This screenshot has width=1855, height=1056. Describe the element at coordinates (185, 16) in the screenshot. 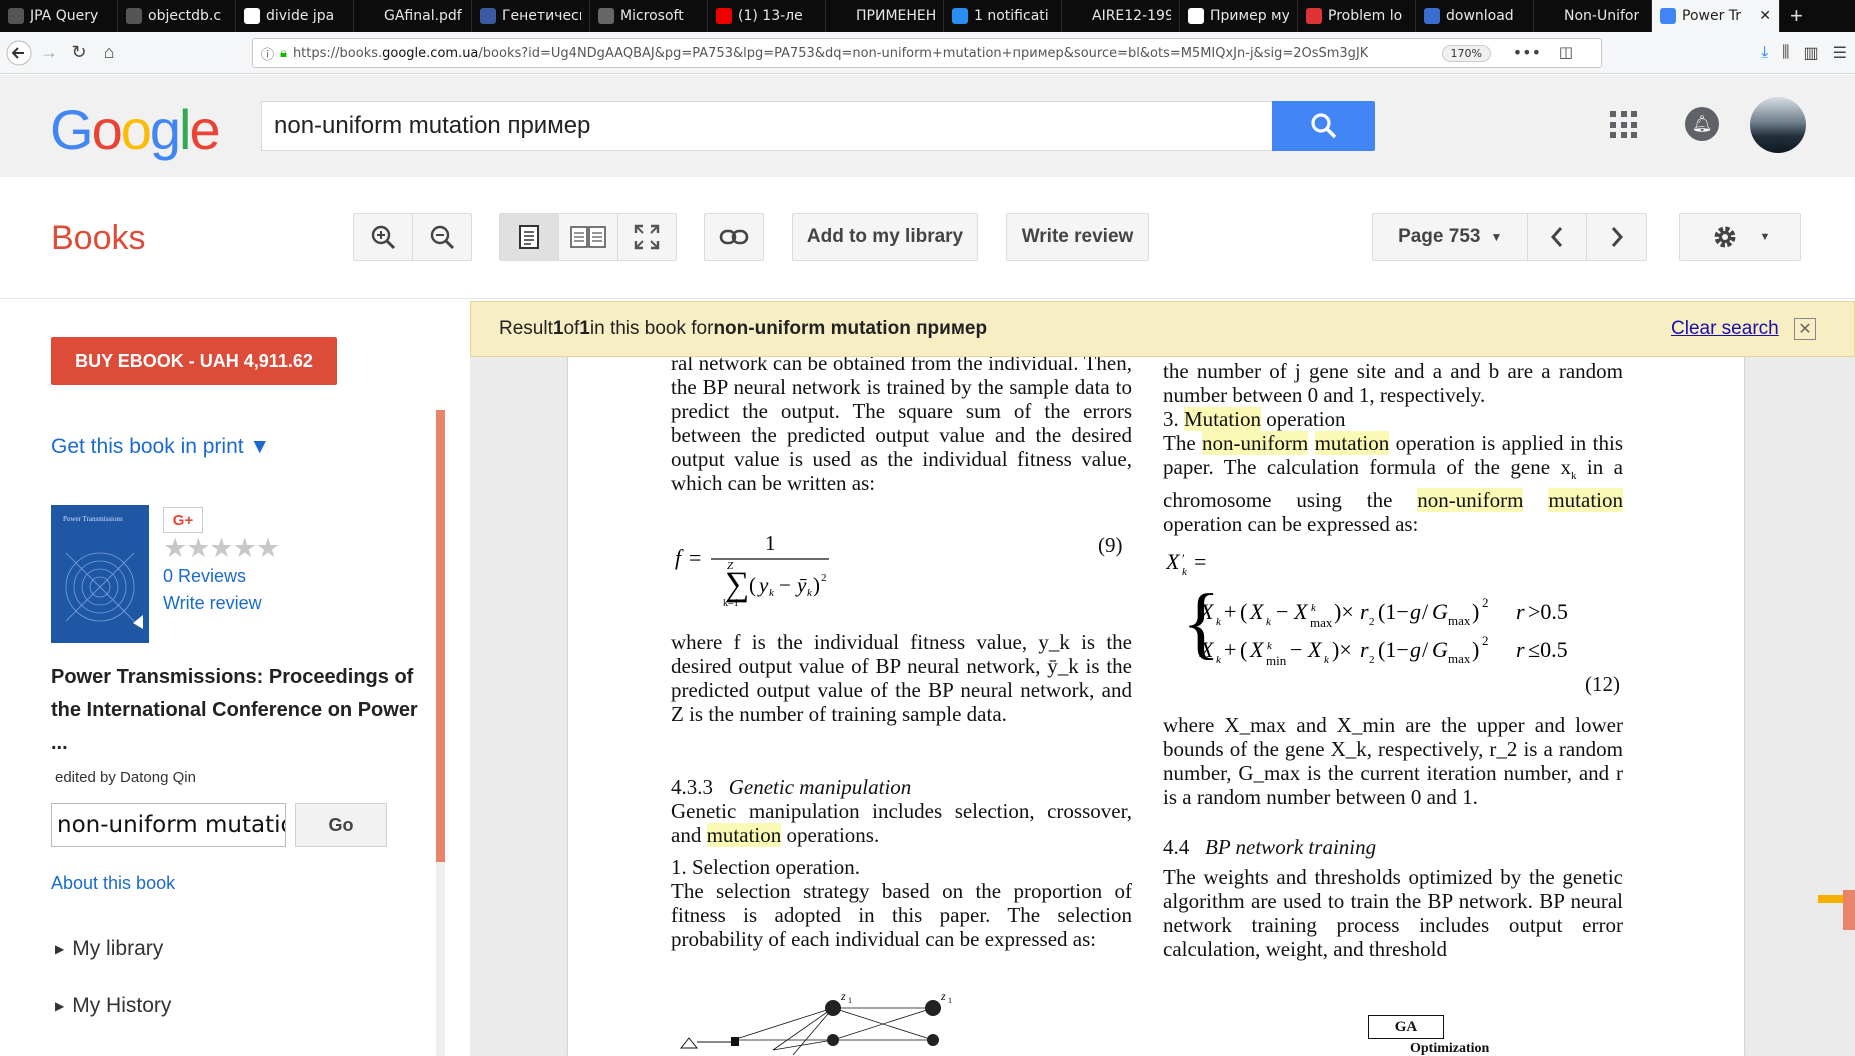

I see `tab-label: objectdb.c` at that location.